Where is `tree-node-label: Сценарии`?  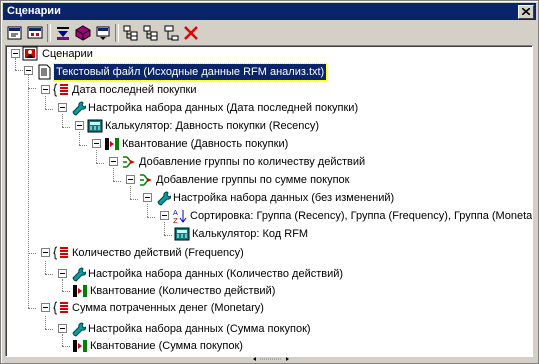
tree-node-label: Сценарии is located at coordinates (67, 54).